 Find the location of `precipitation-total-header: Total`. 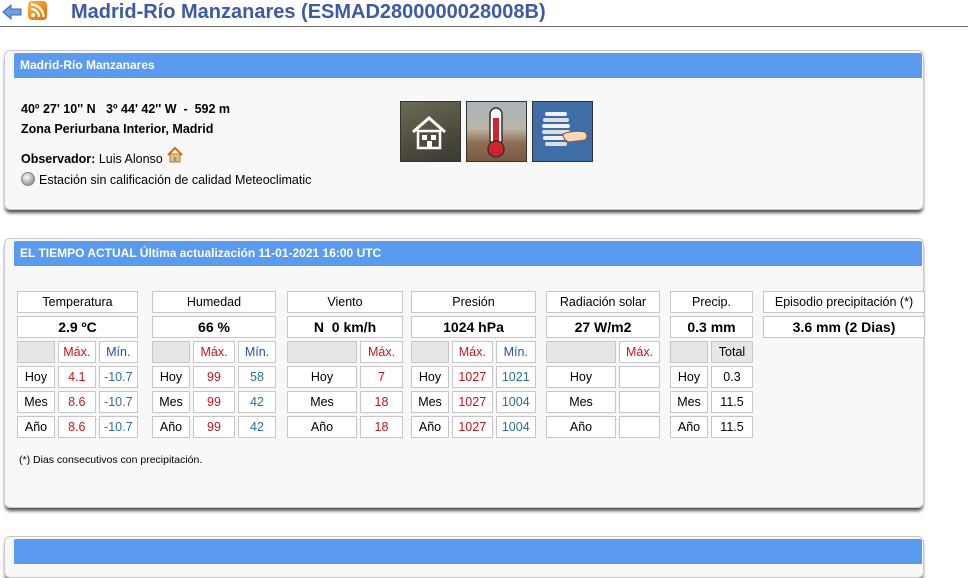

precipitation-total-header: Total is located at coordinates (732, 352).